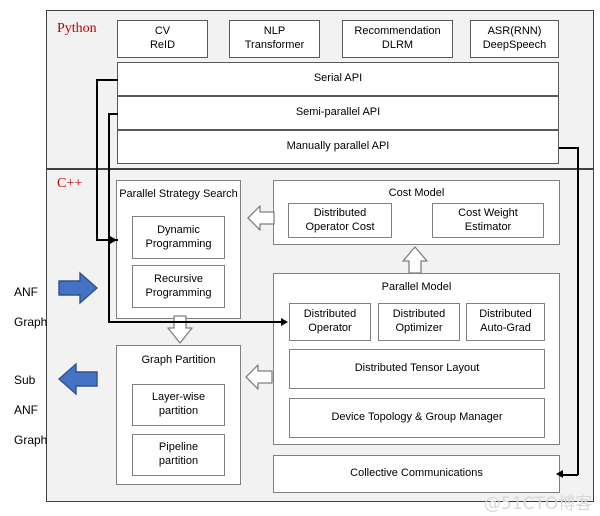  I want to click on layer-wise-partition-text: Layer-wise partition, so click(178, 404).